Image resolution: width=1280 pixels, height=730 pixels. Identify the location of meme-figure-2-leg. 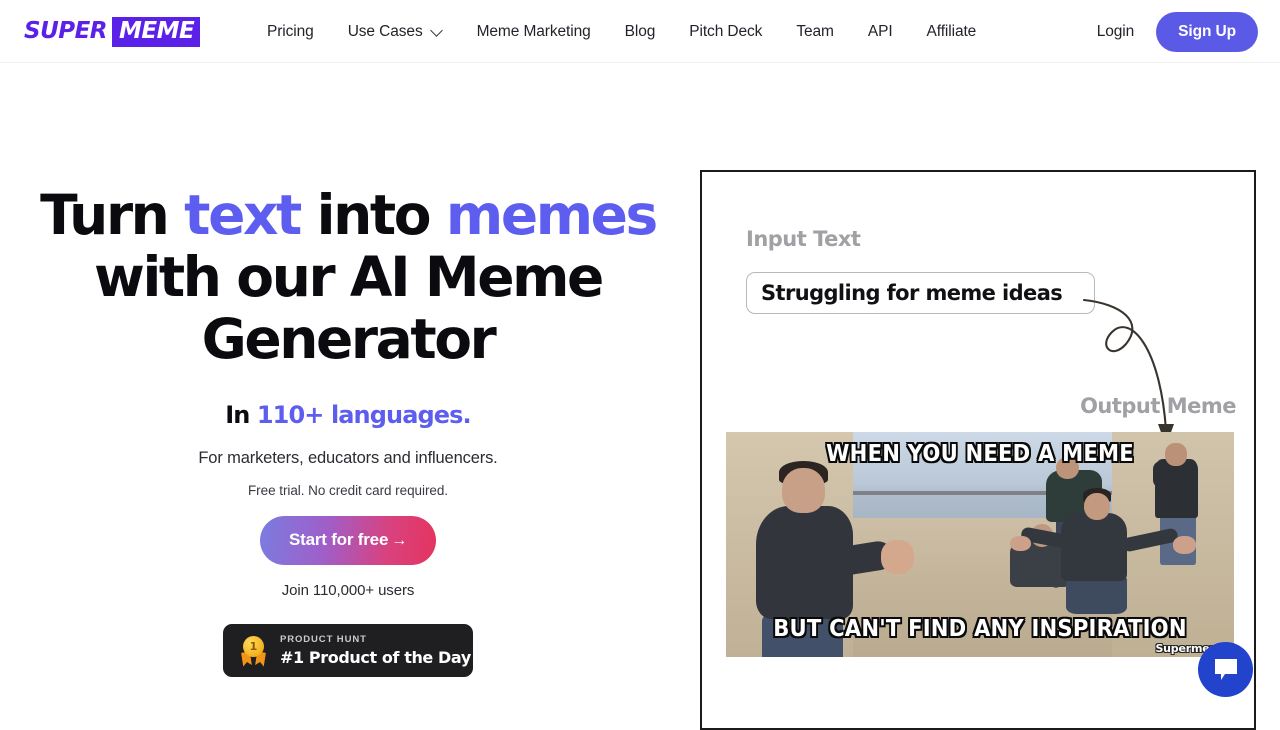
(1097, 595).